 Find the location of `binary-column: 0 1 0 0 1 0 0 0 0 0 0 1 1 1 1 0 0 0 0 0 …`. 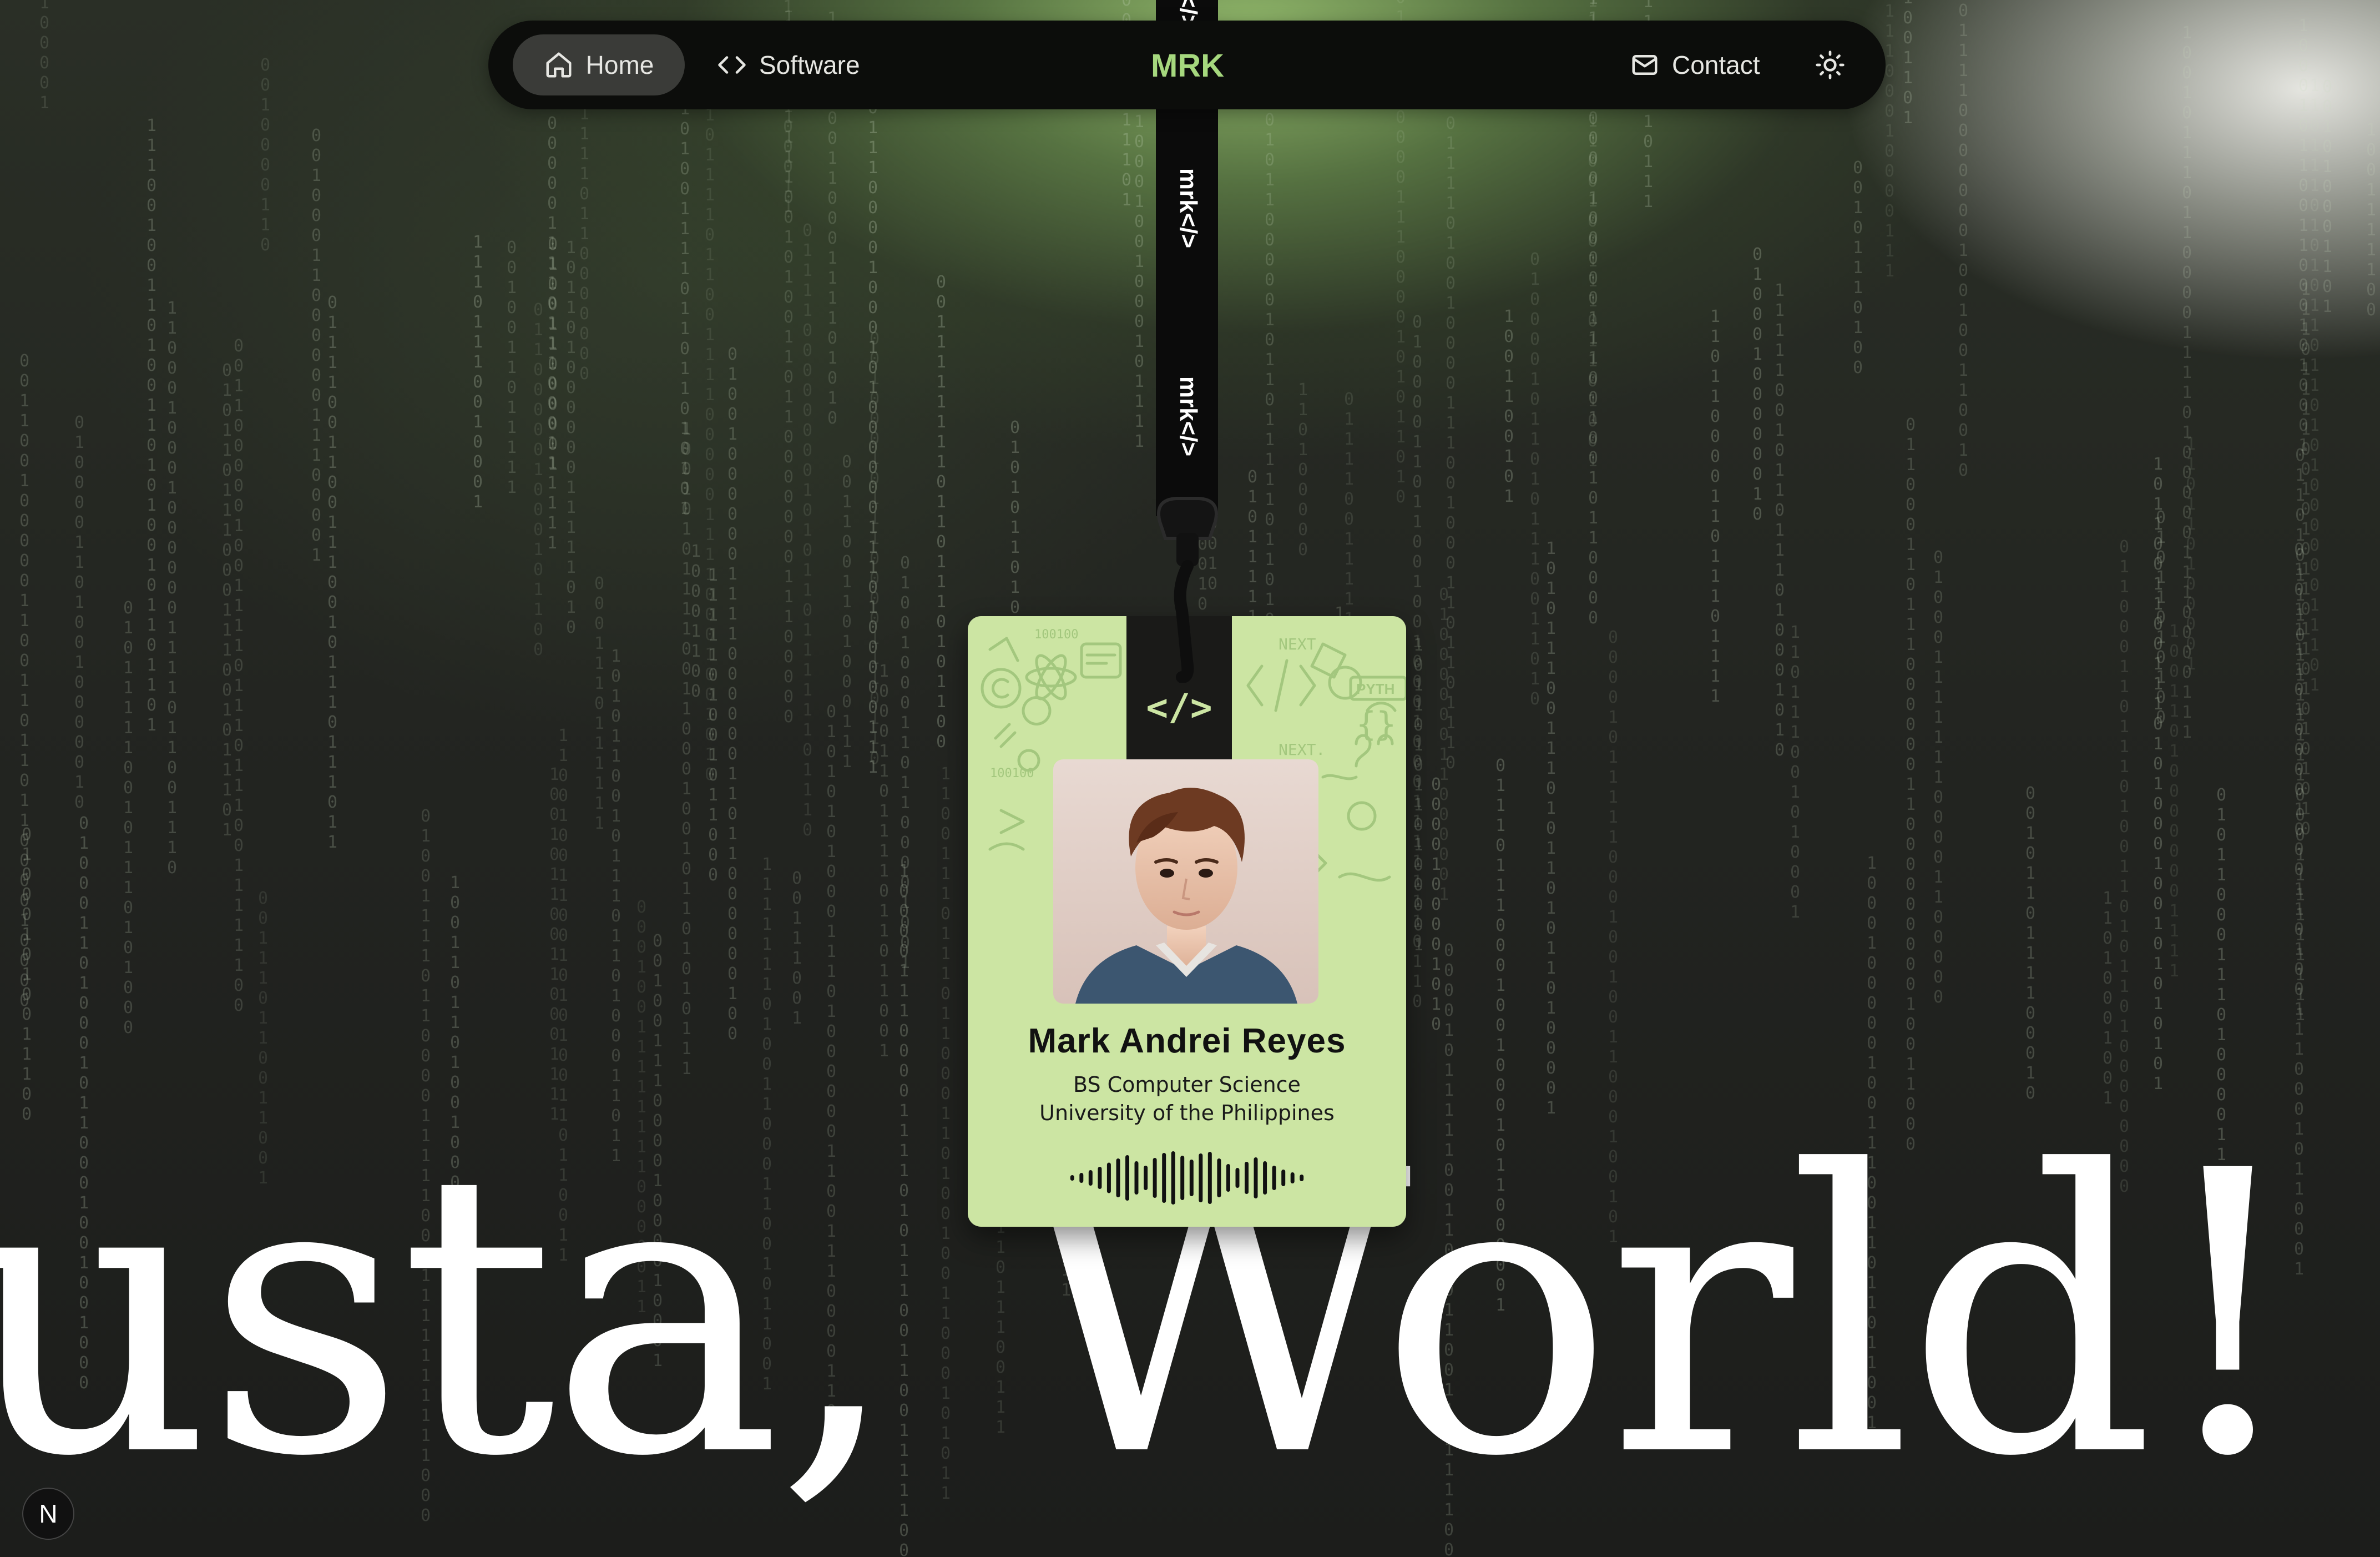

binary-column: 0 1 0 0 1 0 0 0 0 0 0 1 1 1 1 0 0 0 0 0 … is located at coordinates (732, 694).